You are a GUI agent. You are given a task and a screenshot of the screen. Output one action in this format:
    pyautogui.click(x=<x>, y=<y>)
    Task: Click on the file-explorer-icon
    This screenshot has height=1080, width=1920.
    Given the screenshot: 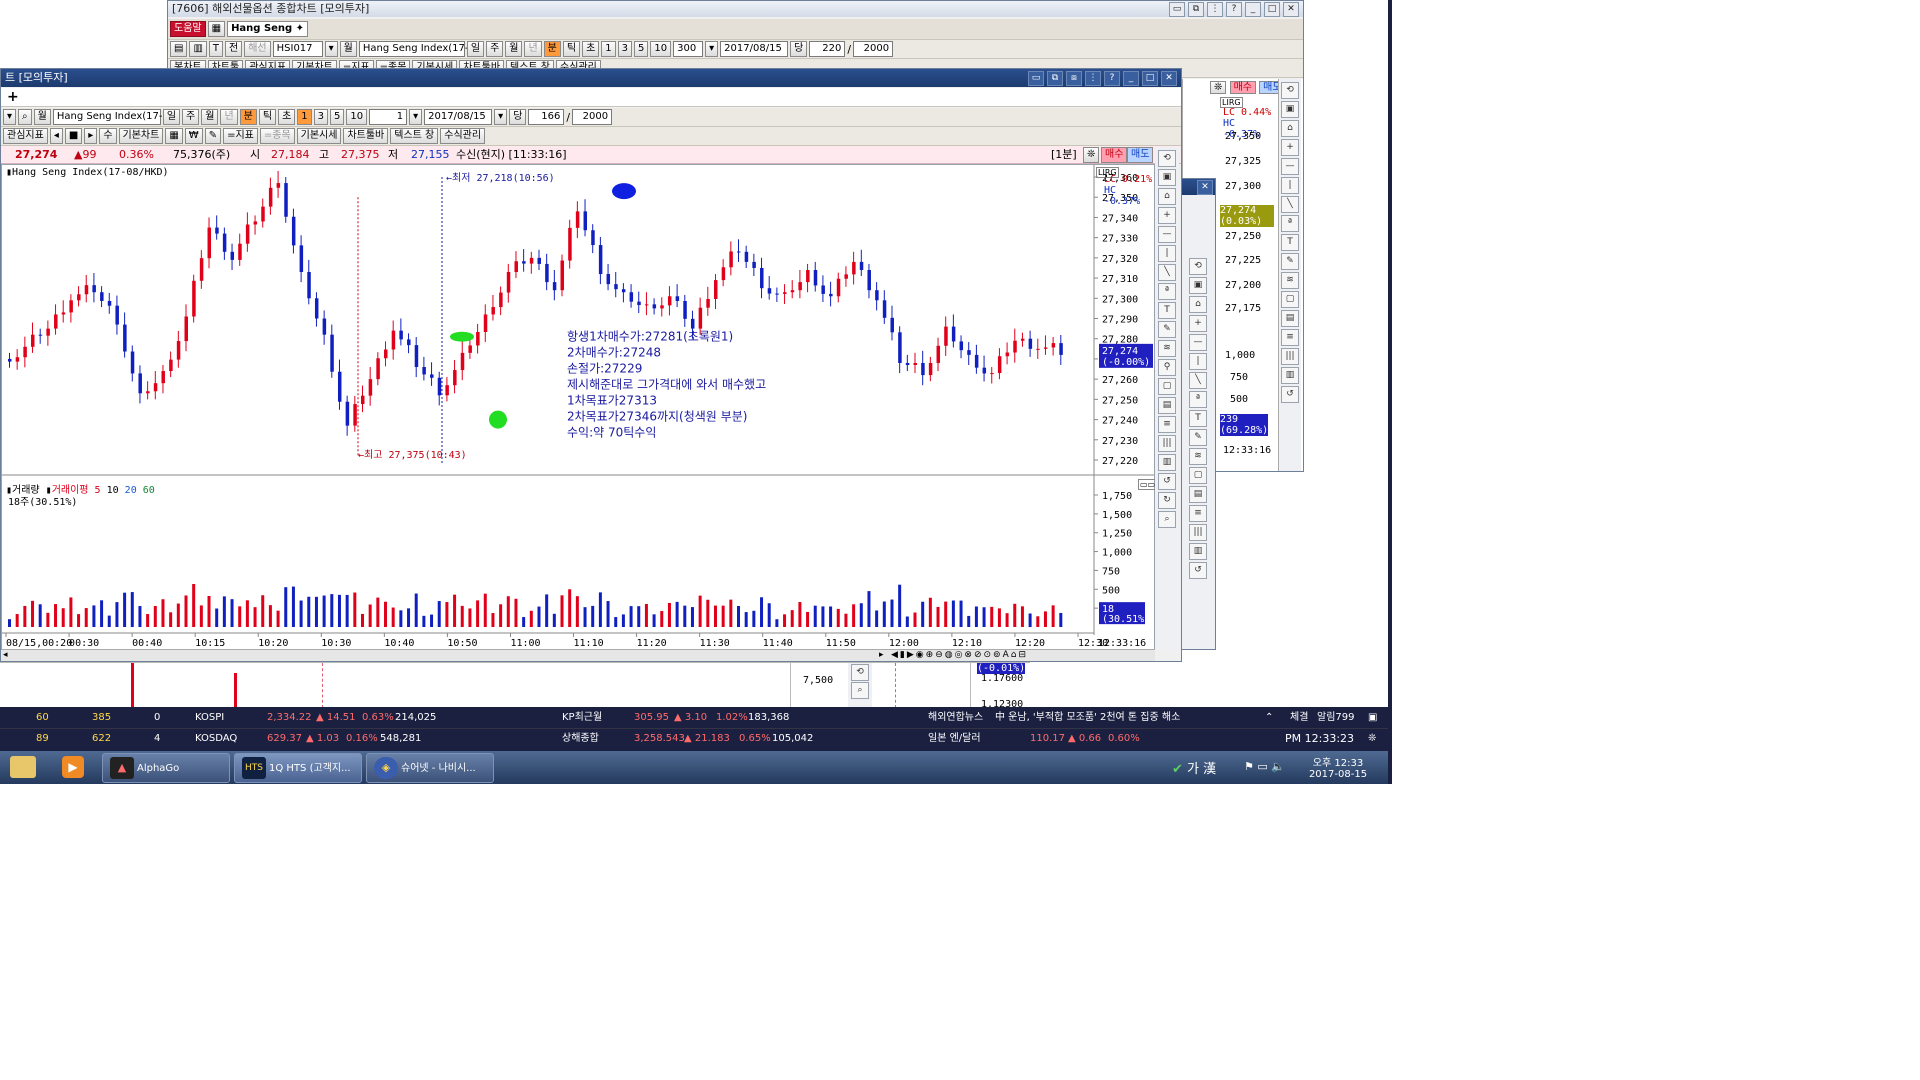 What is the action you would take?
    pyautogui.click(x=23, y=767)
    